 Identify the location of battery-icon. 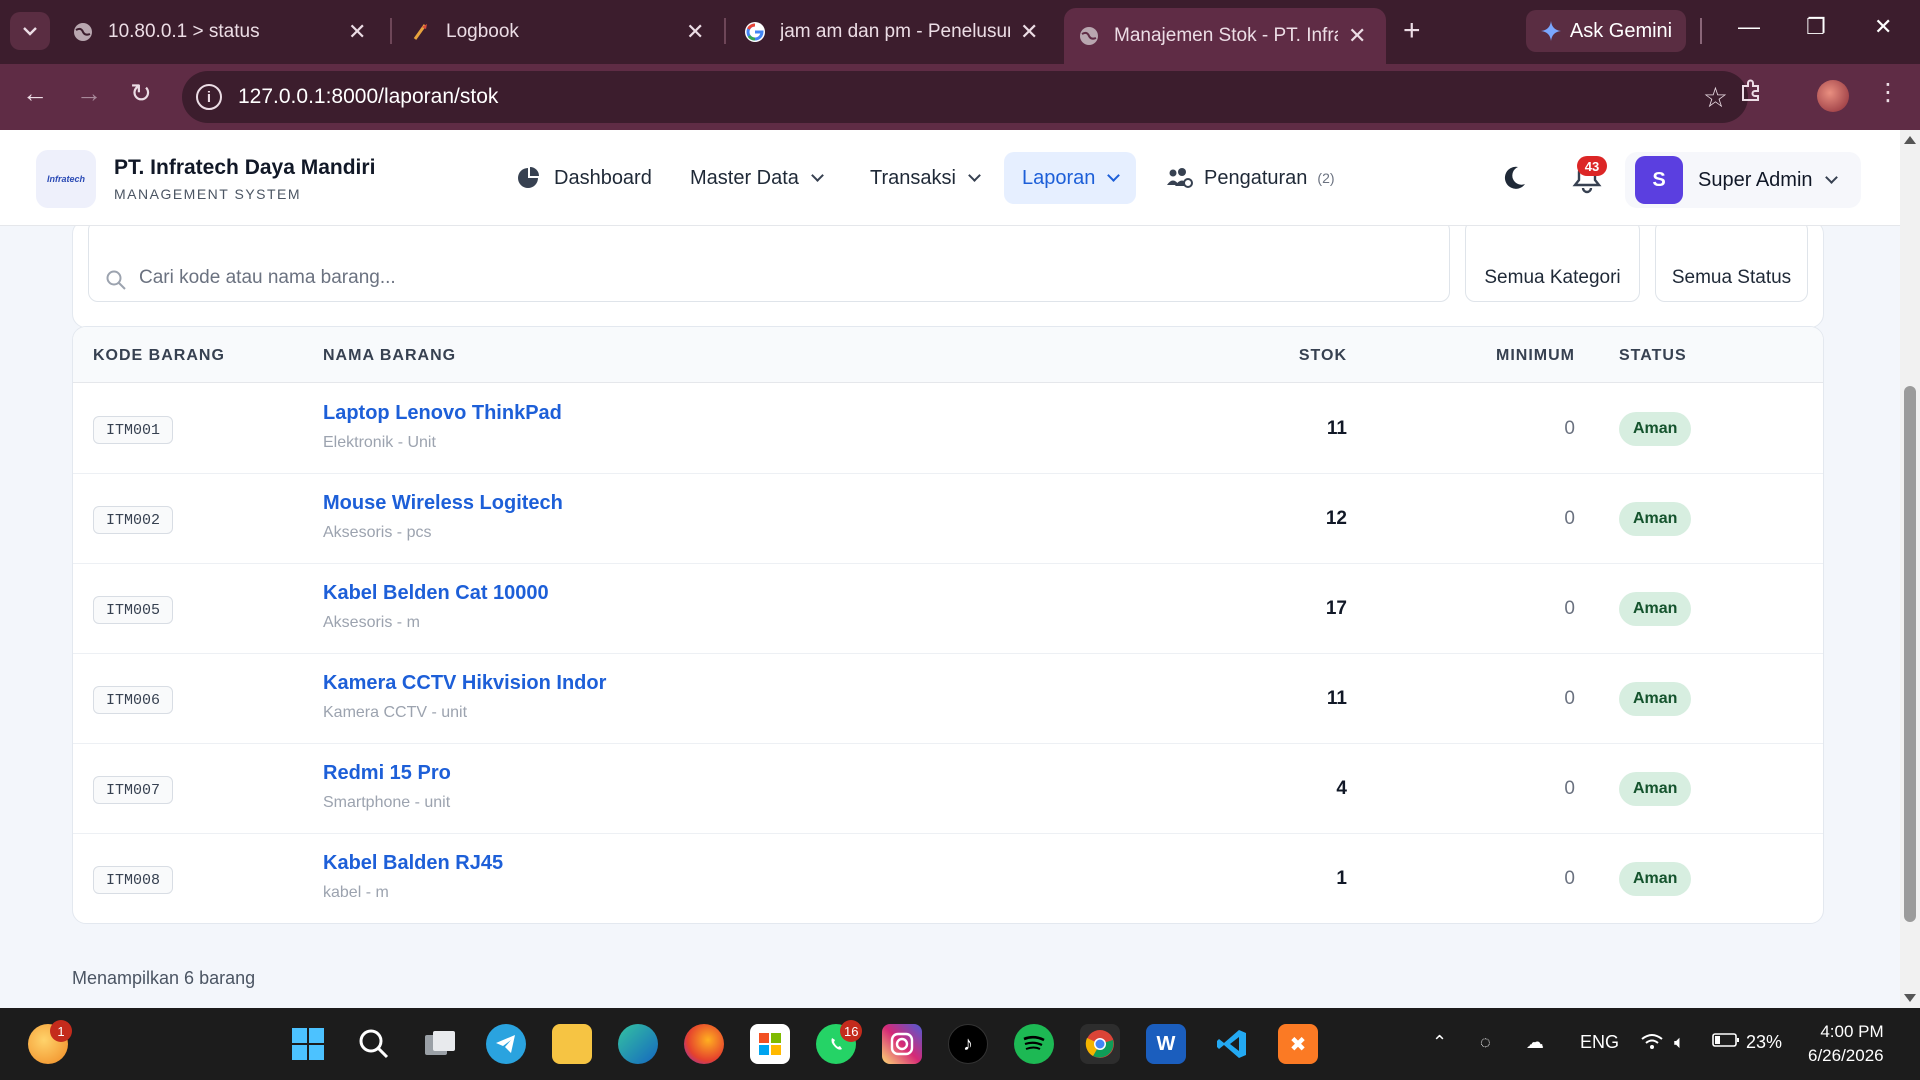
(1726, 1042).